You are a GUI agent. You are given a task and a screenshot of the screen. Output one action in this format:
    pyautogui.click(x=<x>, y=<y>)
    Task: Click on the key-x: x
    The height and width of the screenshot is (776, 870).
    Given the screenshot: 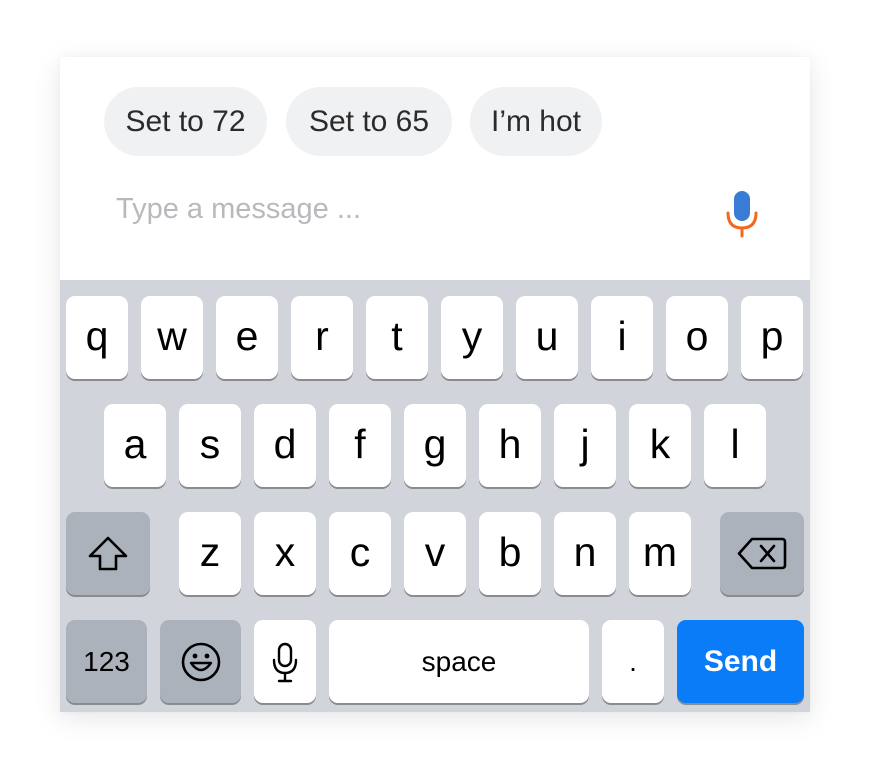 What is the action you would take?
    pyautogui.click(x=285, y=553)
    